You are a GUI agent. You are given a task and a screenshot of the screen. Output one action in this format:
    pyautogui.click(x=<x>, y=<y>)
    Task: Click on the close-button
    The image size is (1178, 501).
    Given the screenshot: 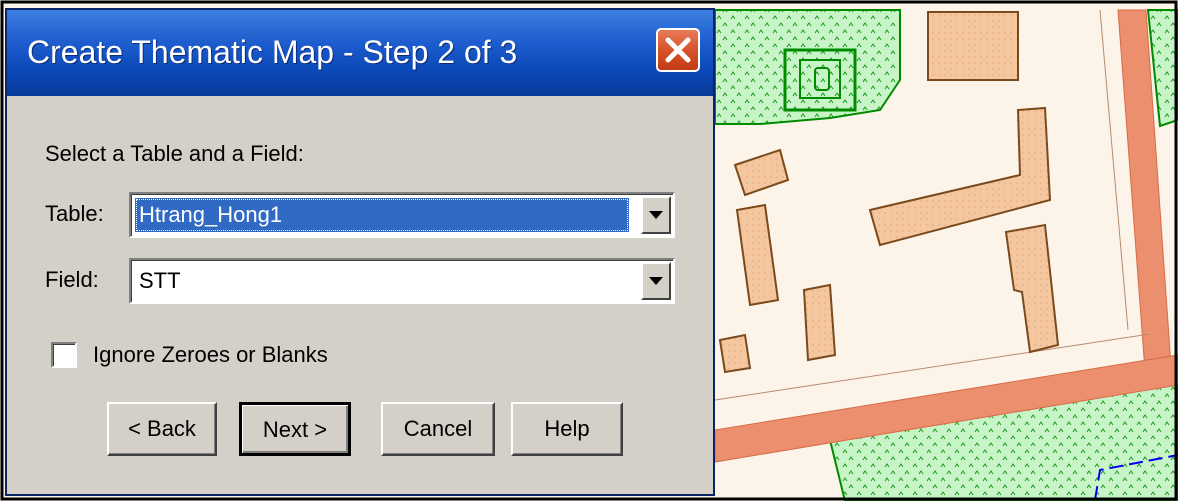 What is the action you would take?
    pyautogui.click(x=678, y=50)
    